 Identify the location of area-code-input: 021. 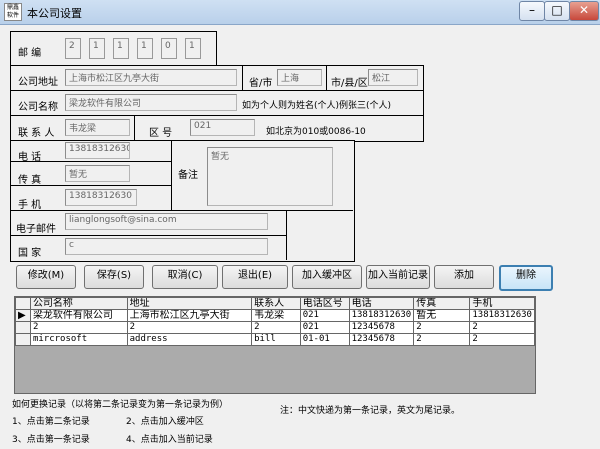
(222, 127).